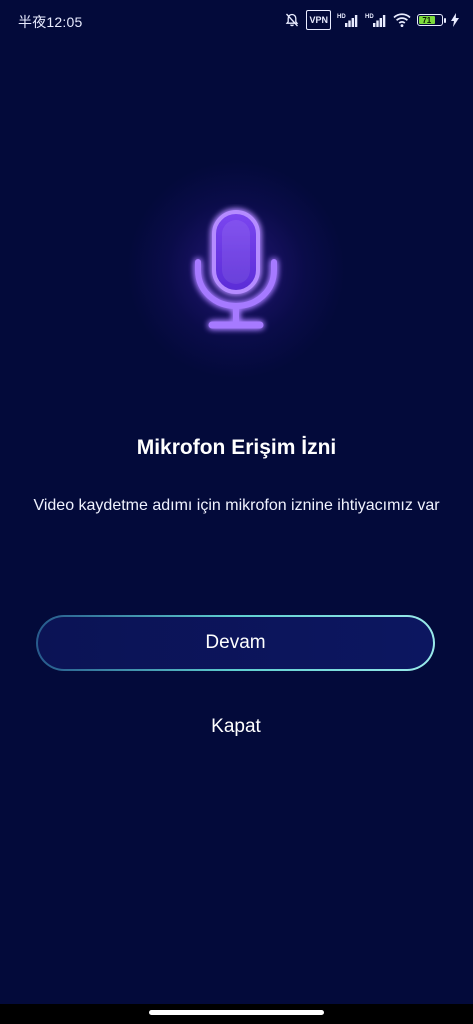 The image size is (473, 1024). What do you see at coordinates (236, 447) in the screenshot?
I see `page-title: Mikrofon Erişim İzni` at bounding box center [236, 447].